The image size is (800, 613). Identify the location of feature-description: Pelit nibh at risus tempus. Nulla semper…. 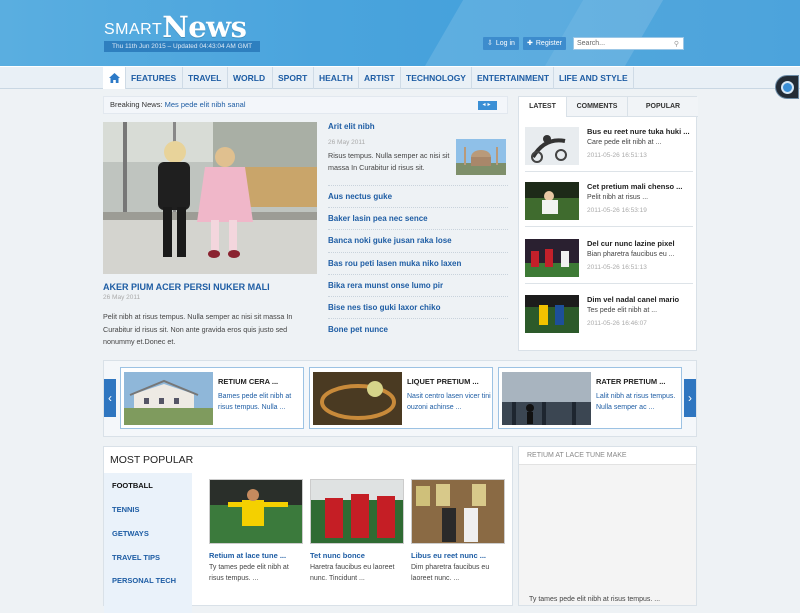
(198, 329).